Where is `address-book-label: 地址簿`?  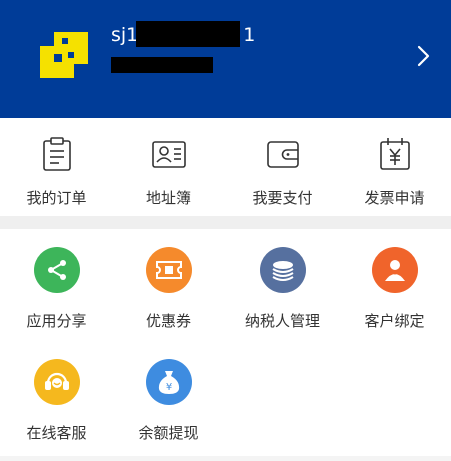 address-book-label: 地址簿 is located at coordinates (168, 198).